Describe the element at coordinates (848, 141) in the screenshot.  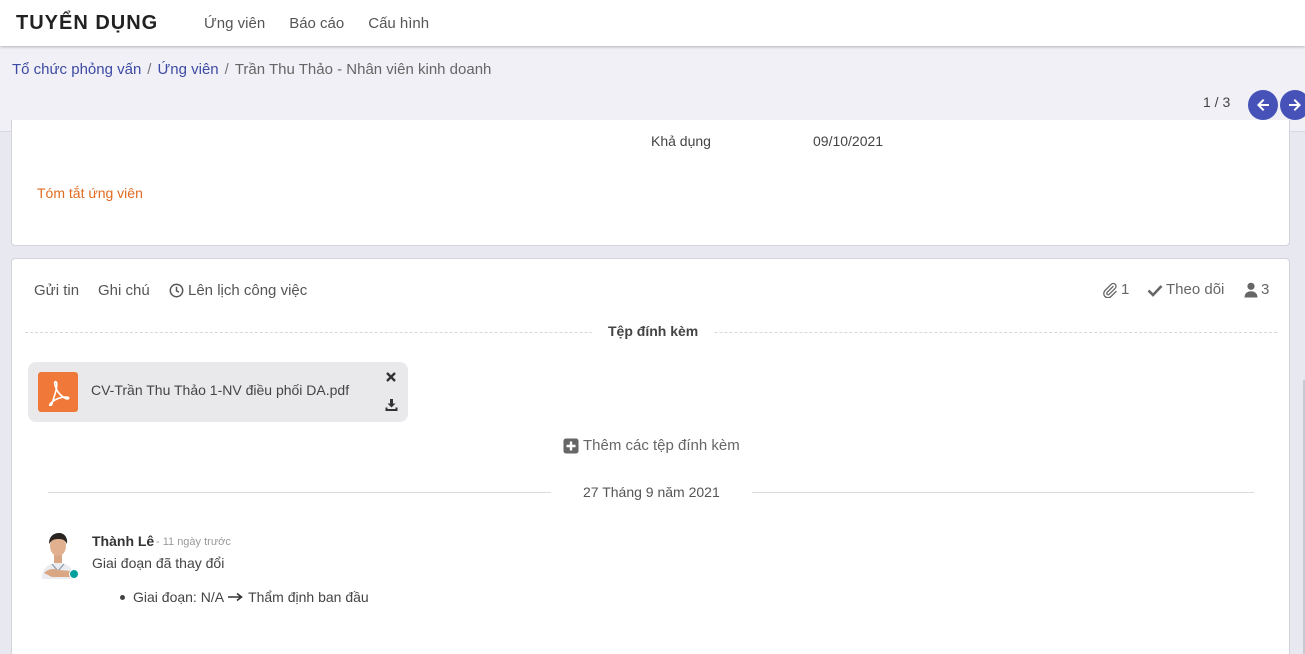
I see `availability-field: 09/10/2021` at that location.